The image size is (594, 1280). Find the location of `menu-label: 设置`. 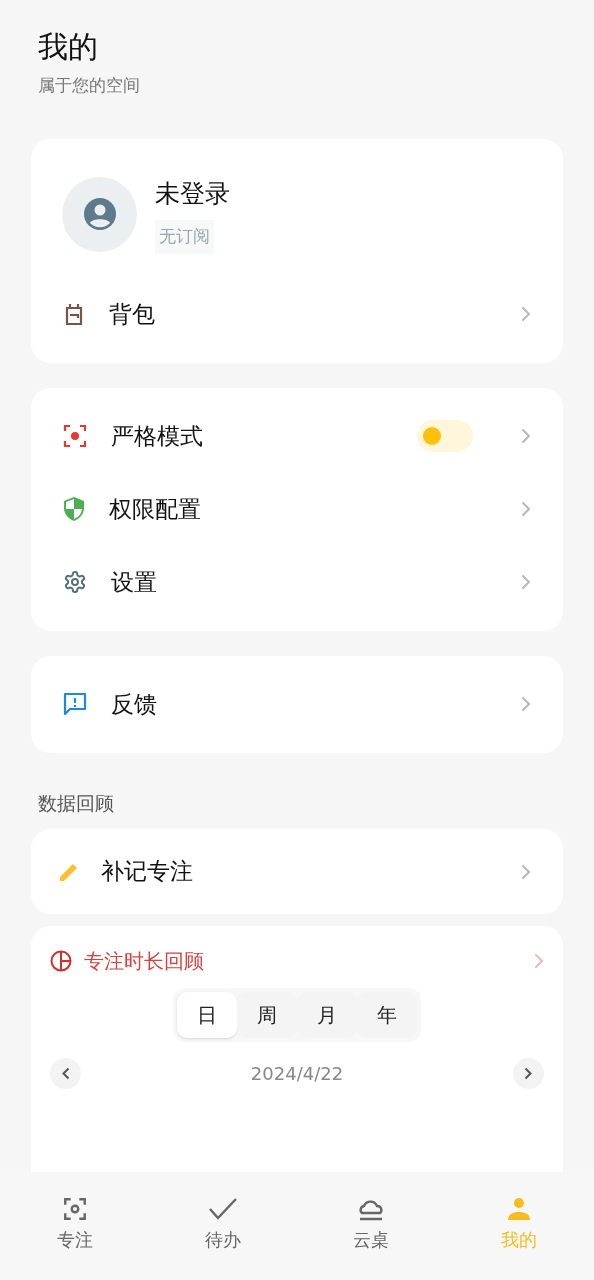

menu-label: 设置 is located at coordinates (134, 582).